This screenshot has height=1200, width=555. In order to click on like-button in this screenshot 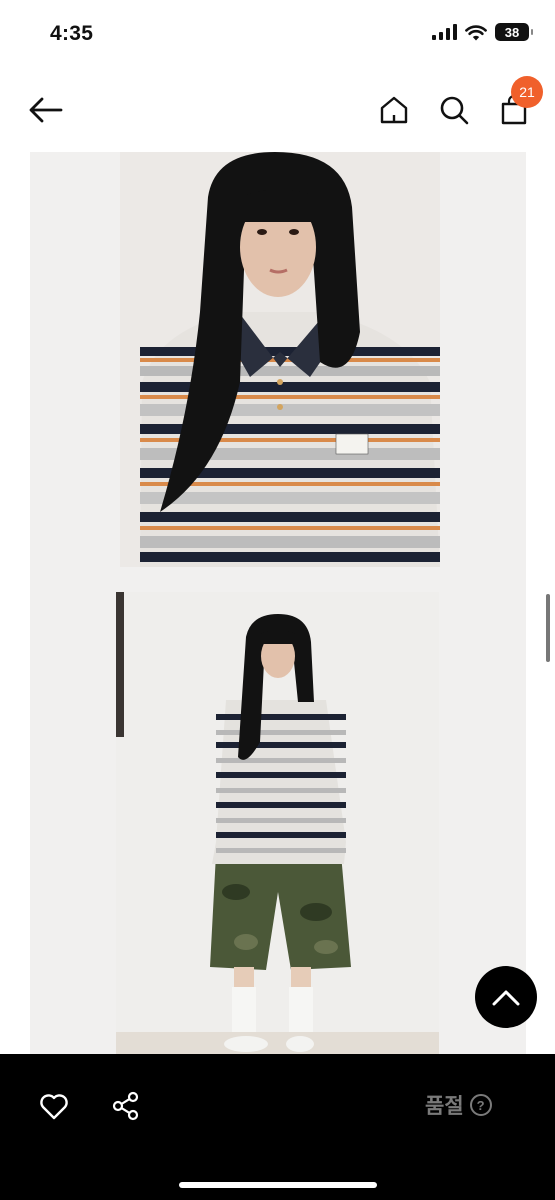, I will do `click(54, 1106)`.